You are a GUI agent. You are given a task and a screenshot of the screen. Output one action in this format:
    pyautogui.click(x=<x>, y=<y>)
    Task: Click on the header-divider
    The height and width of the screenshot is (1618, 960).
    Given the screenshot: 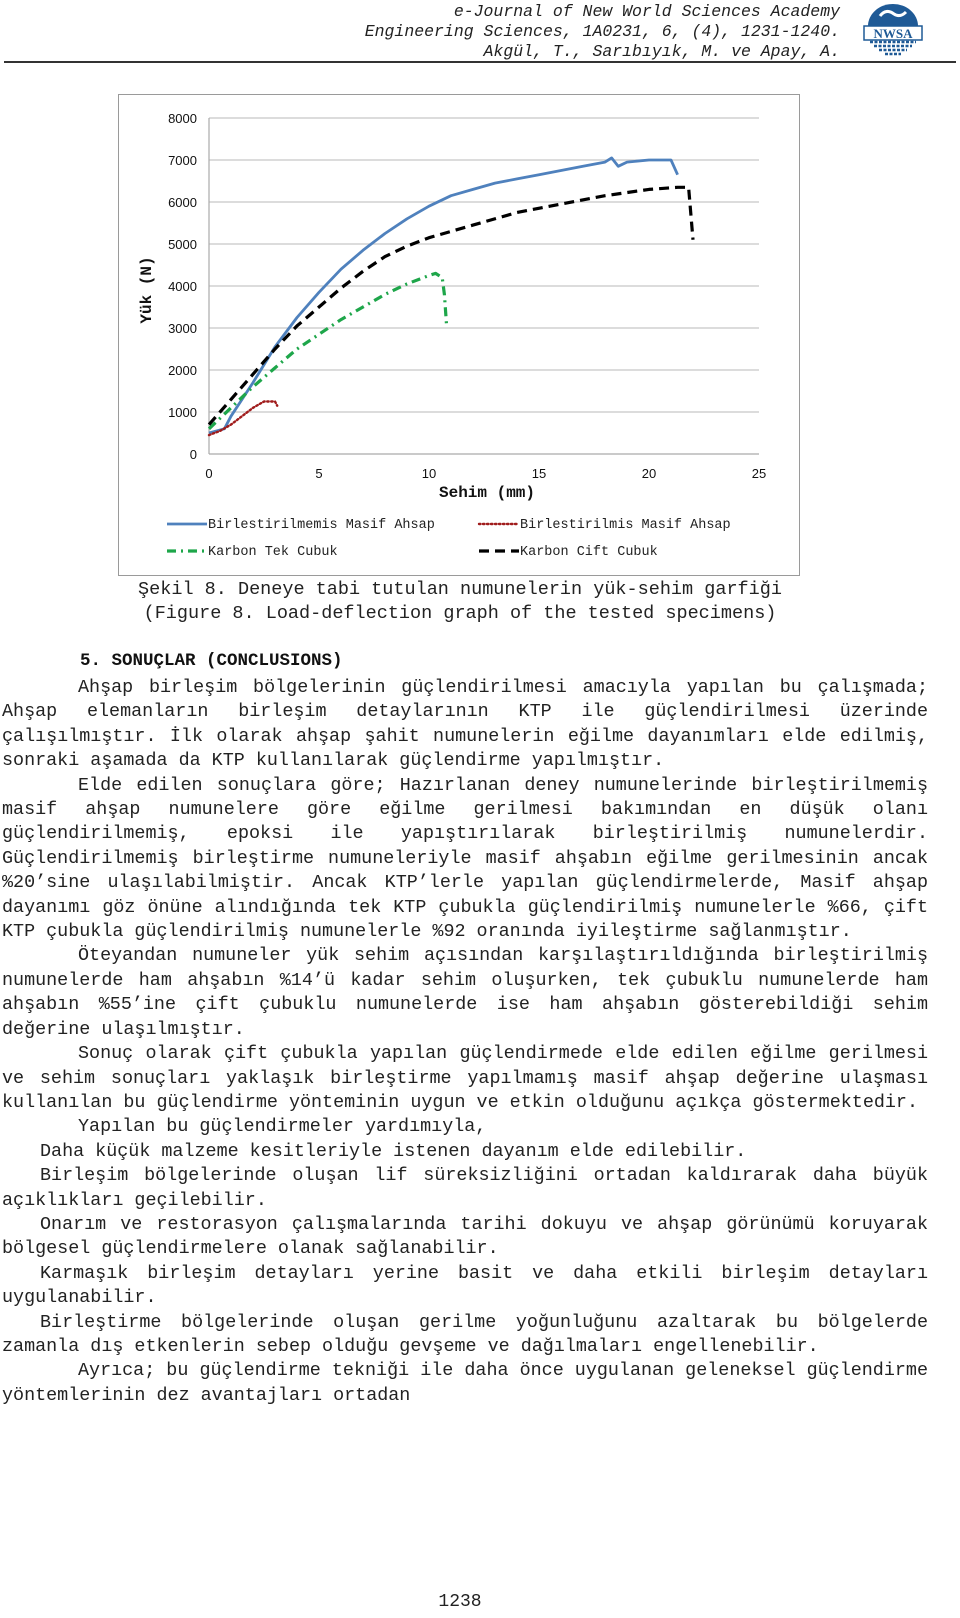 What is the action you would take?
    pyautogui.click(x=480, y=62)
    